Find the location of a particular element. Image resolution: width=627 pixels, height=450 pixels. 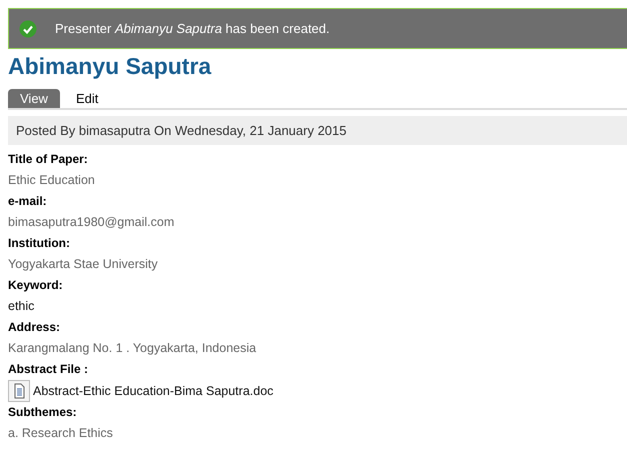

tab: View is located at coordinates (34, 98).